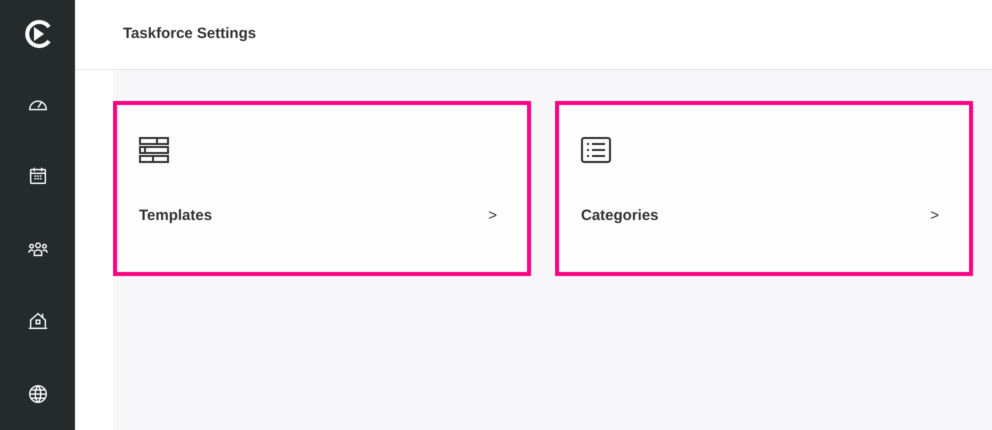 This screenshot has height=430, width=992. I want to click on list-icon, so click(596, 150).